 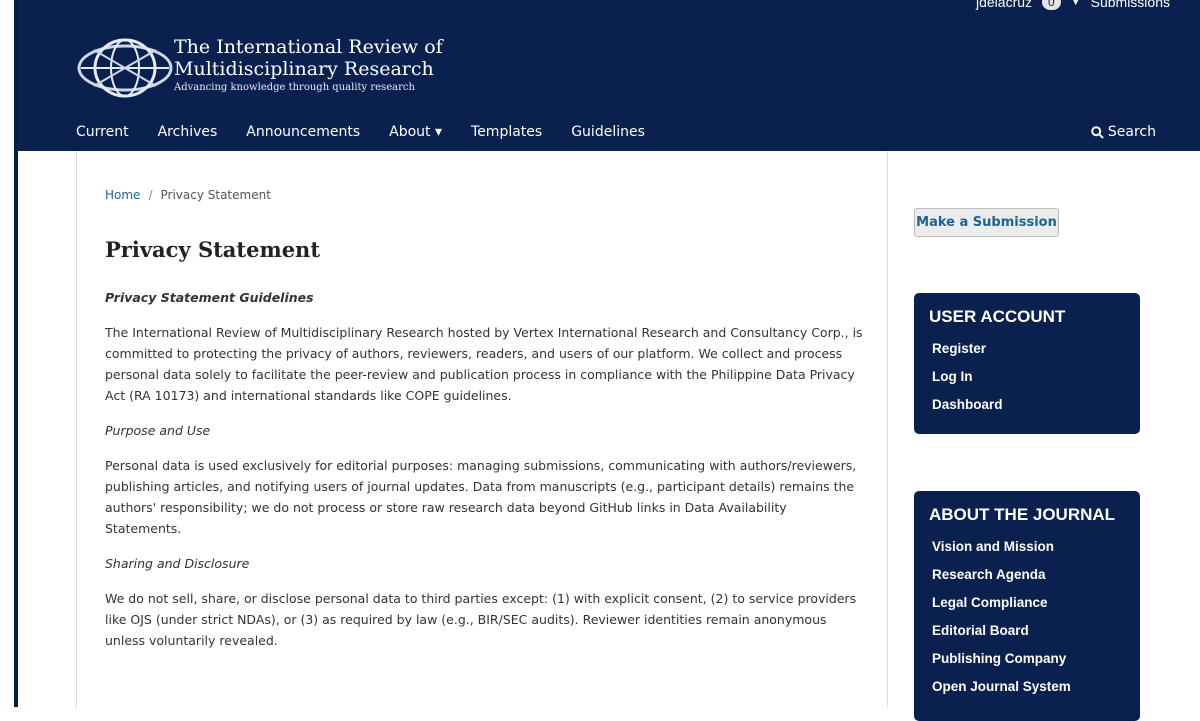 I want to click on research-agenda-link: Research Agenda, so click(x=1027, y=575).